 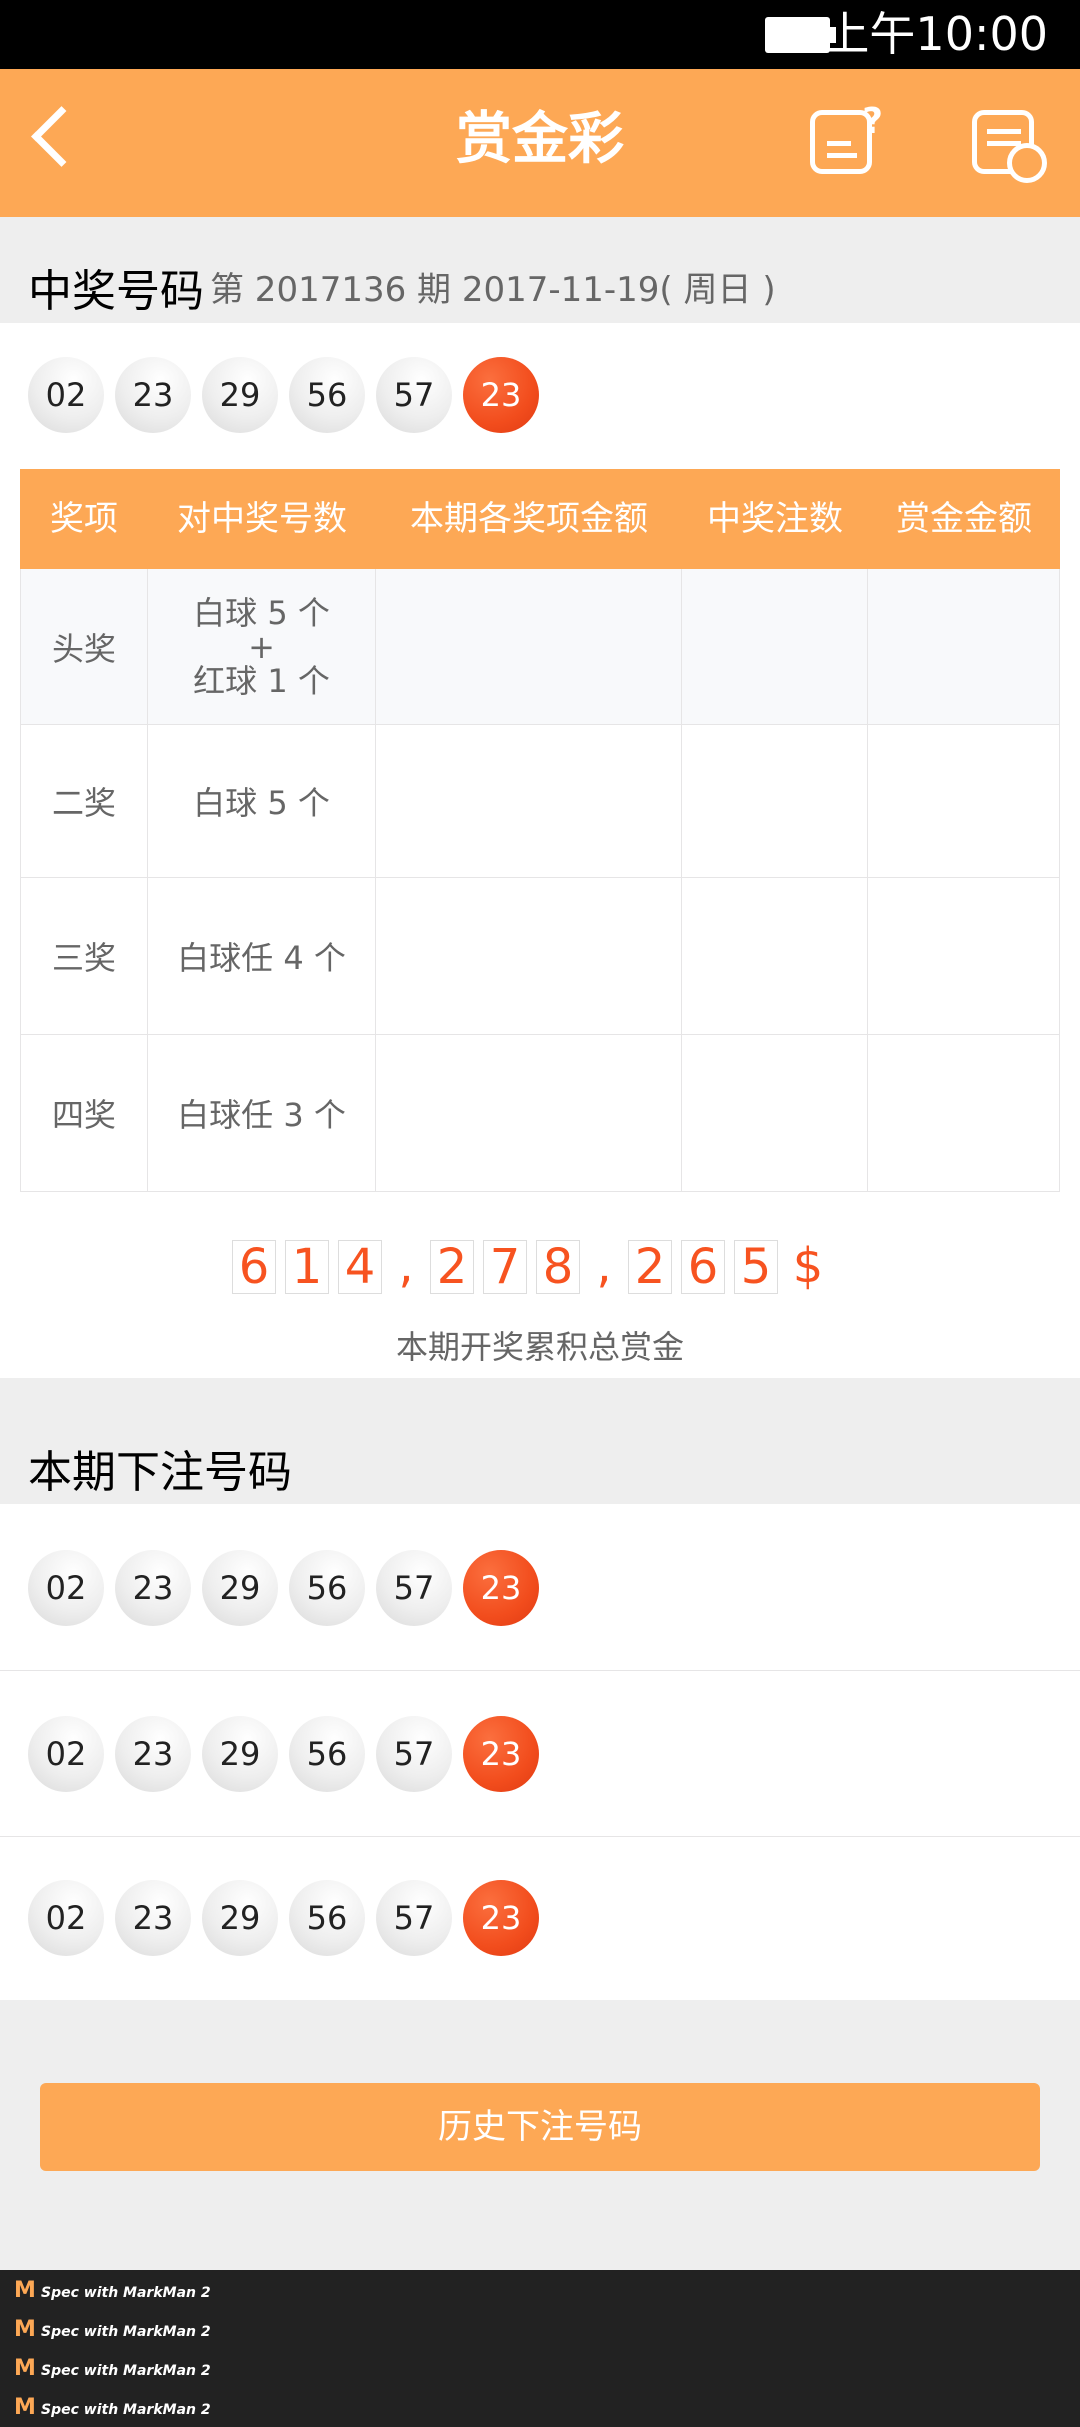 I want to click on jackpot-digit: 8, so click(x=558, y=1267).